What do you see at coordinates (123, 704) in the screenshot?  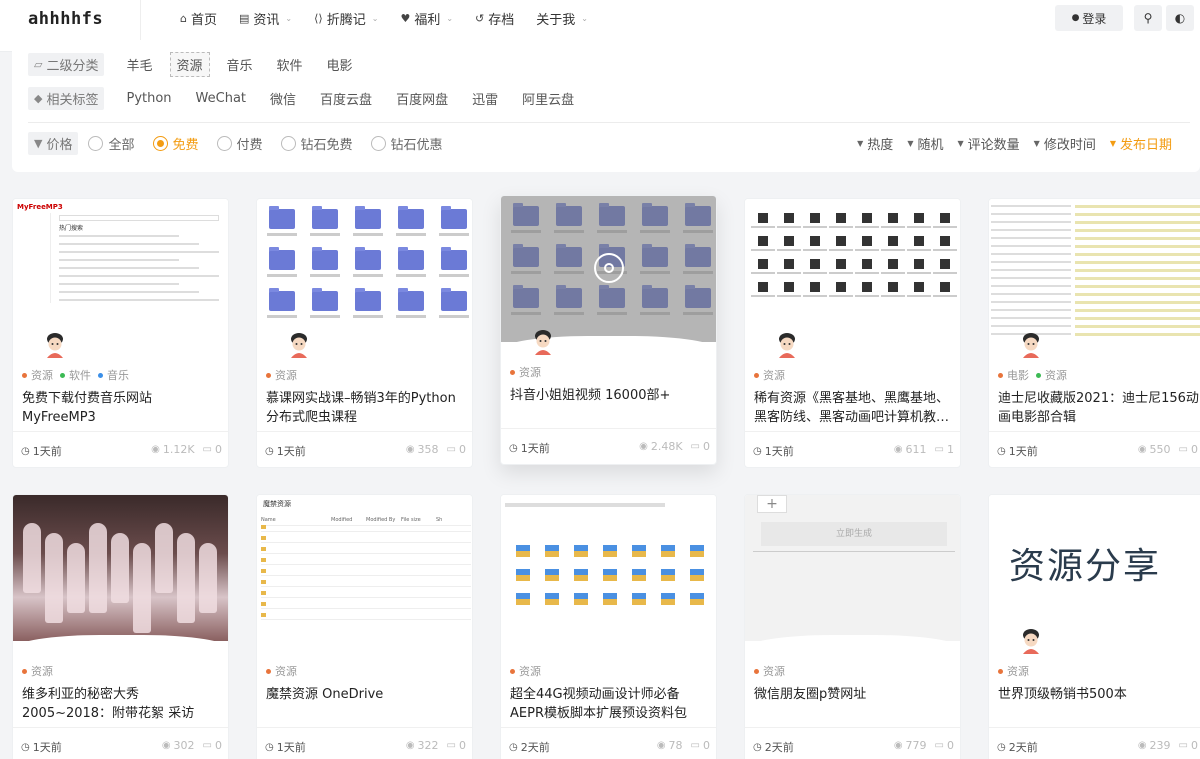 I see `card-title: 维多利亚的秘密大秀2005~2018：附带花絮 采访` at bounding box center [123, 704].